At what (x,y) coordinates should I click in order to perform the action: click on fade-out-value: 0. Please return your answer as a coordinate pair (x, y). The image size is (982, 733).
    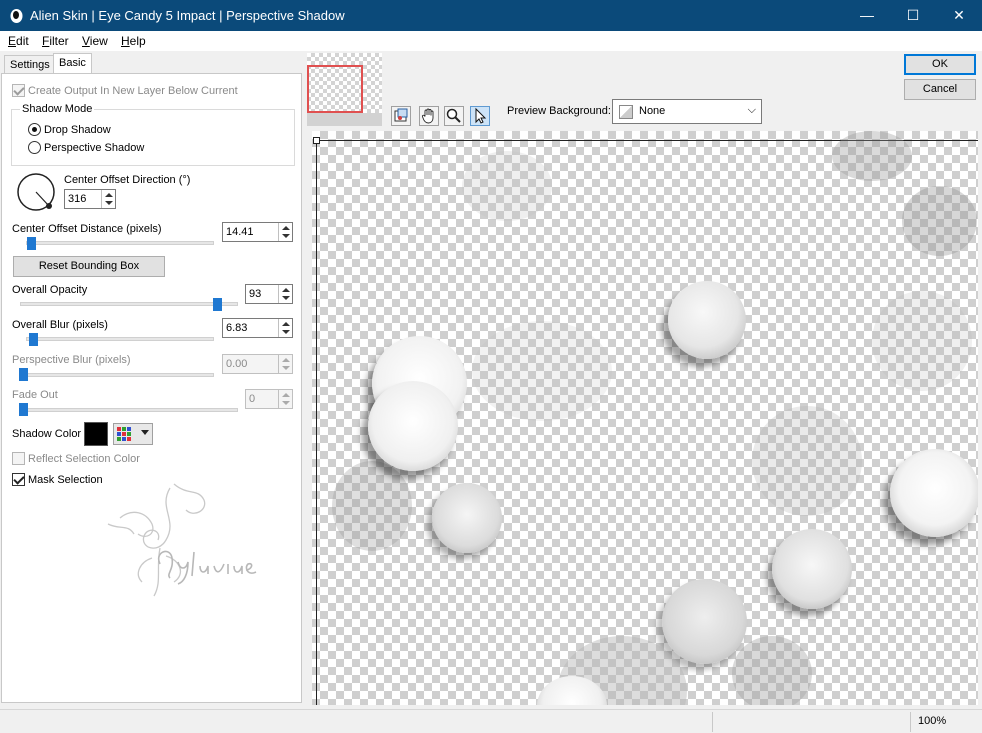
    Looking at the image, I should click on (252, 399).